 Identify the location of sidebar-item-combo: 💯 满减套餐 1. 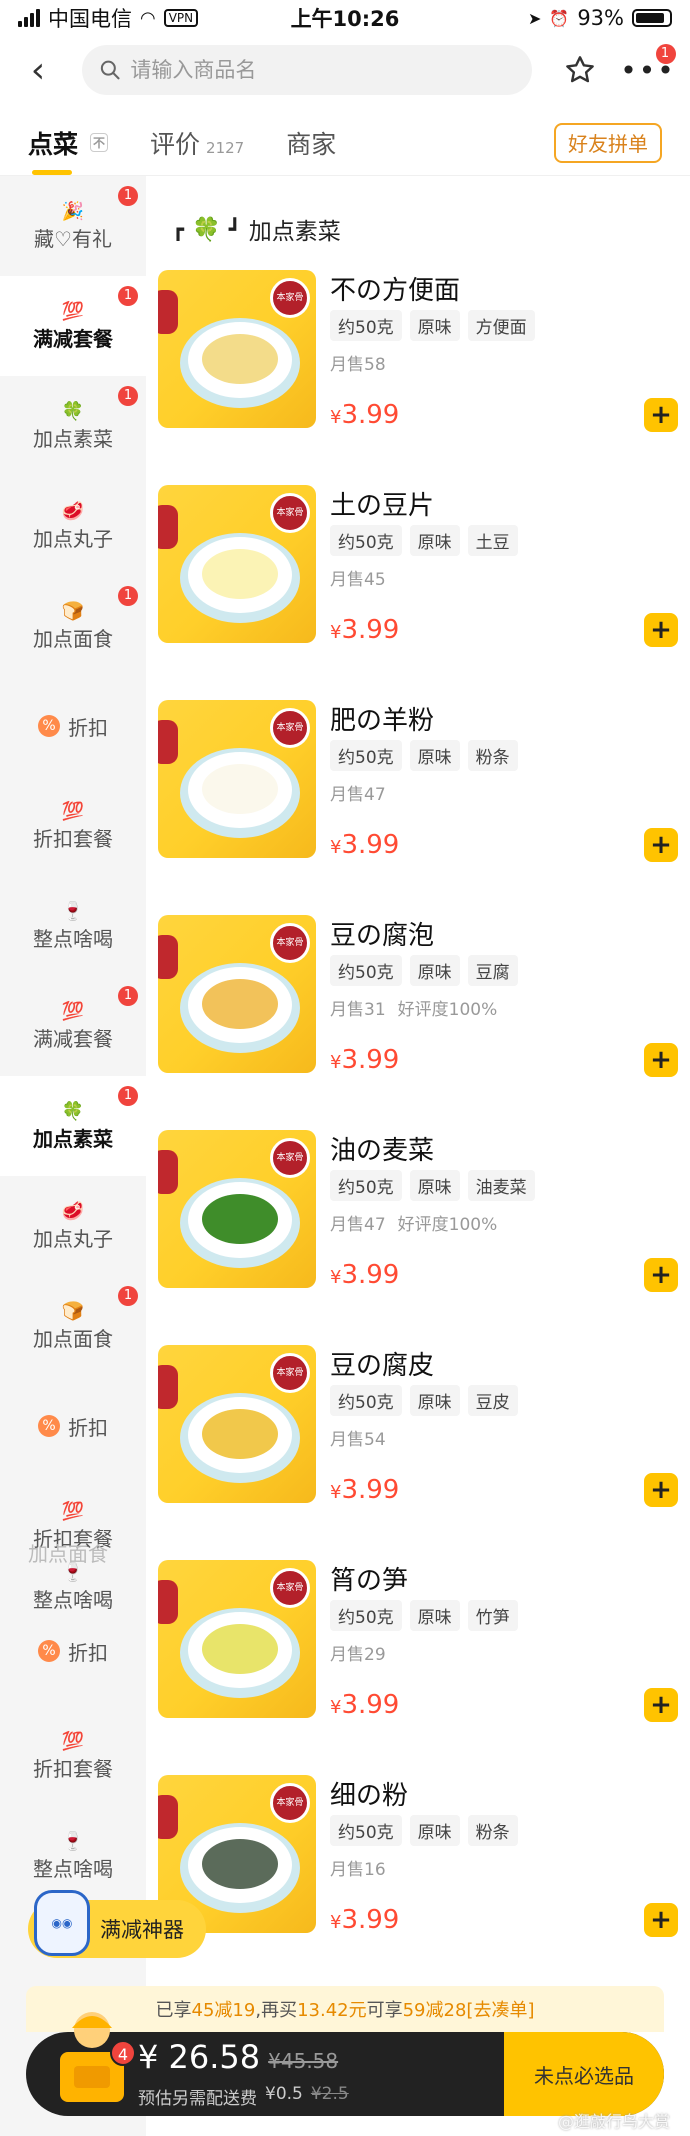
(73, 326).